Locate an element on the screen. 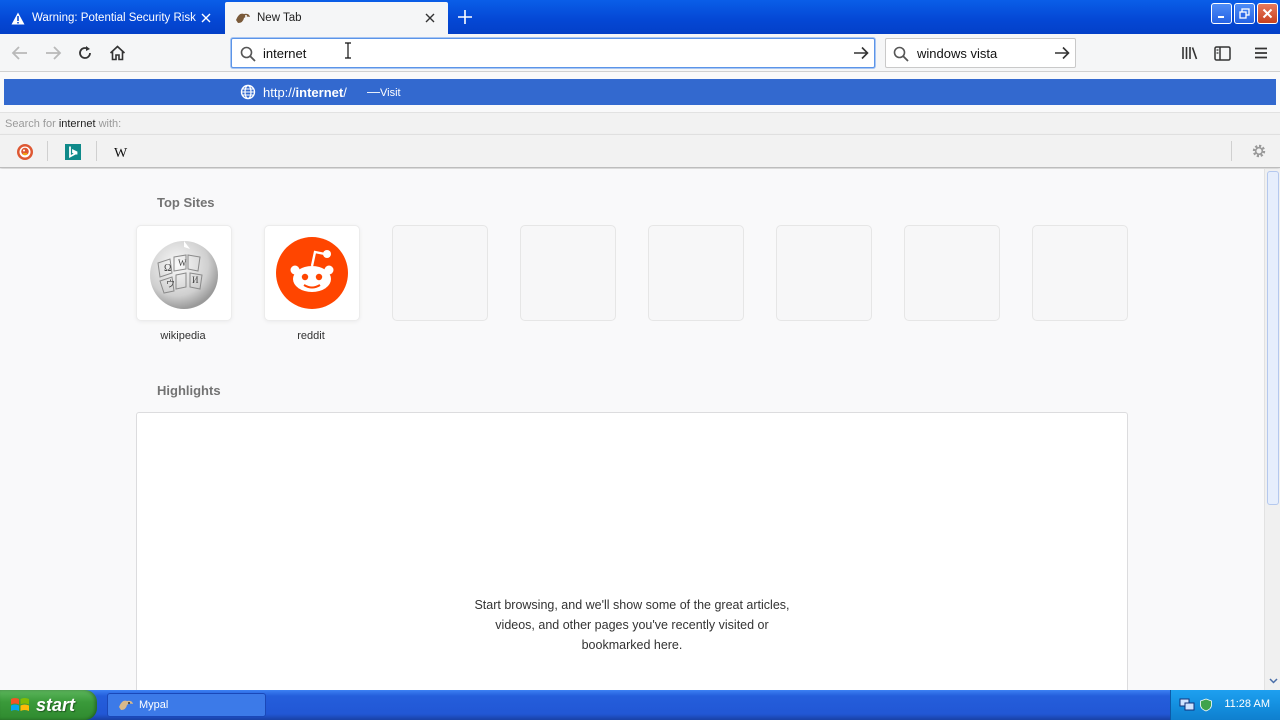  tab-title: New Tab is located at coordinates (279, 18).